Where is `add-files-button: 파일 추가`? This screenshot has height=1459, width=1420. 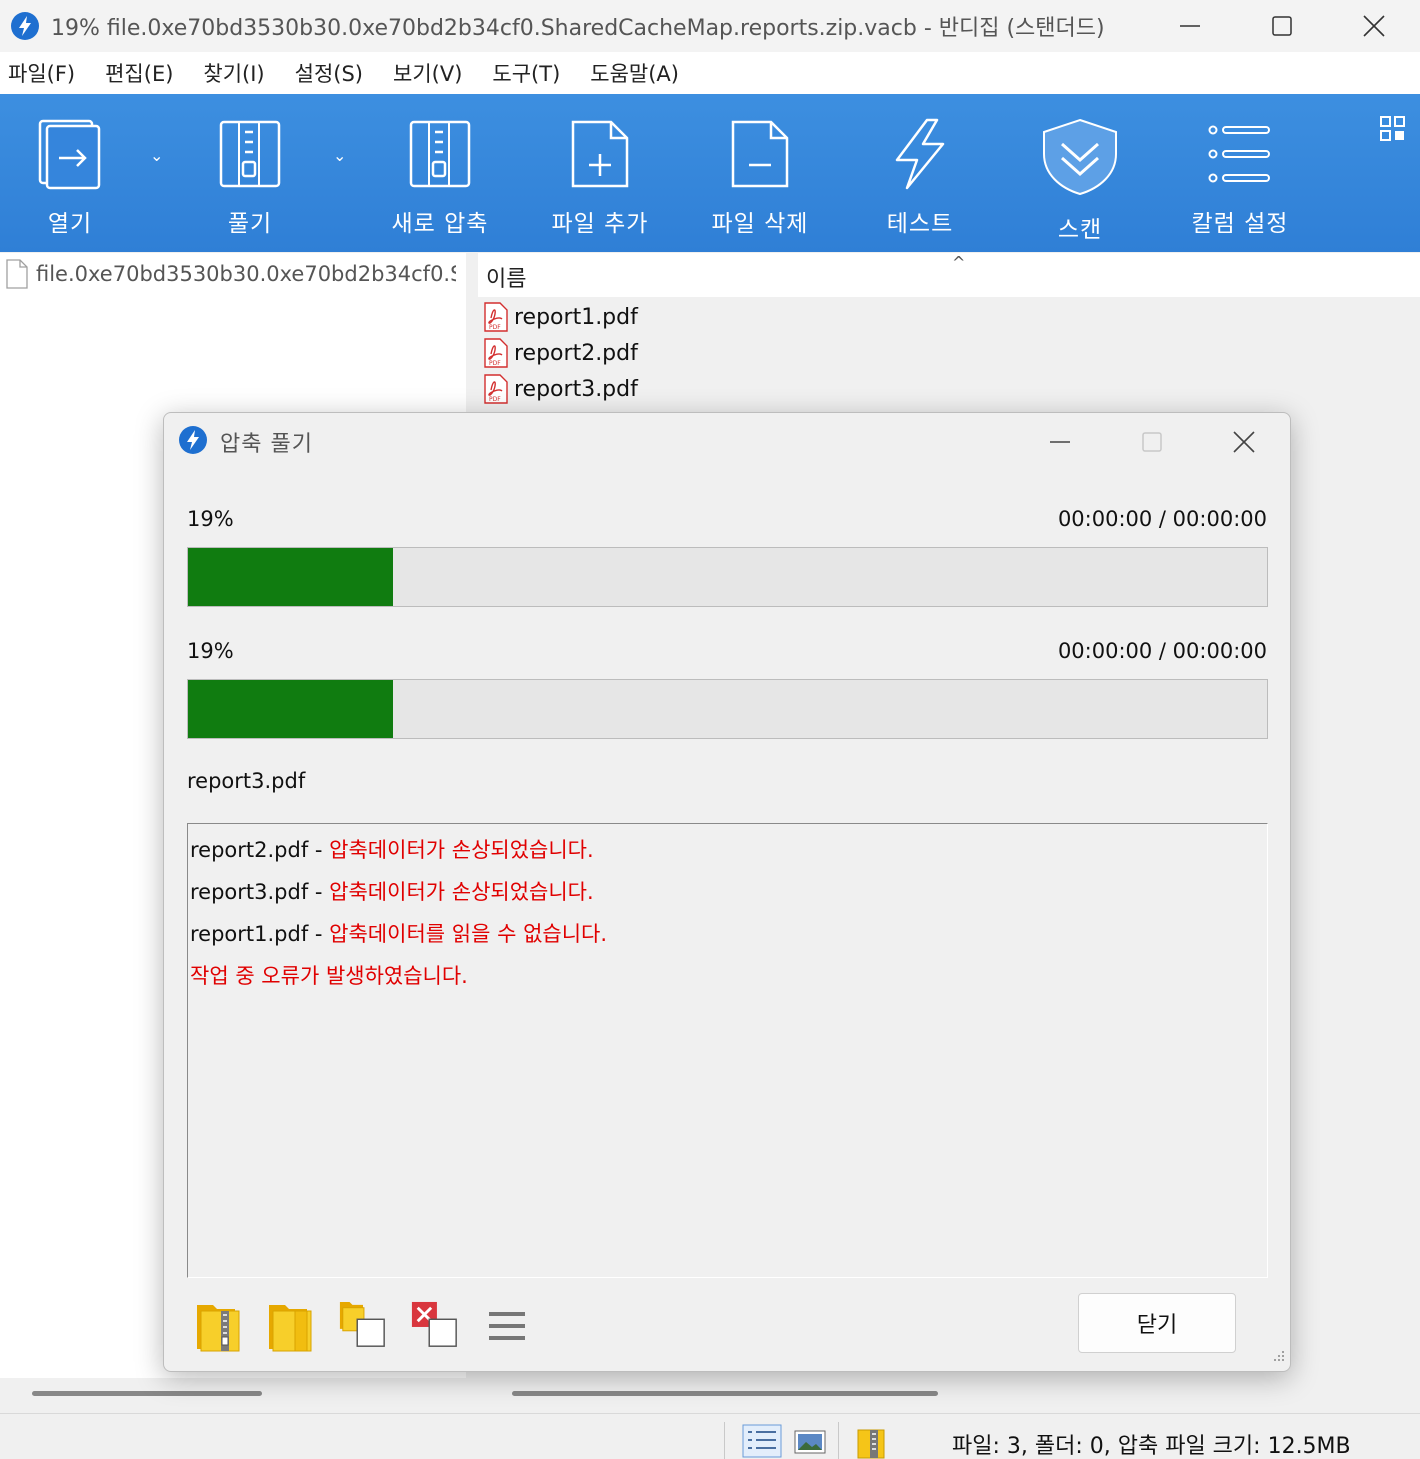 add-files-button: 파일 추가 is located at coordinates (600, 178).